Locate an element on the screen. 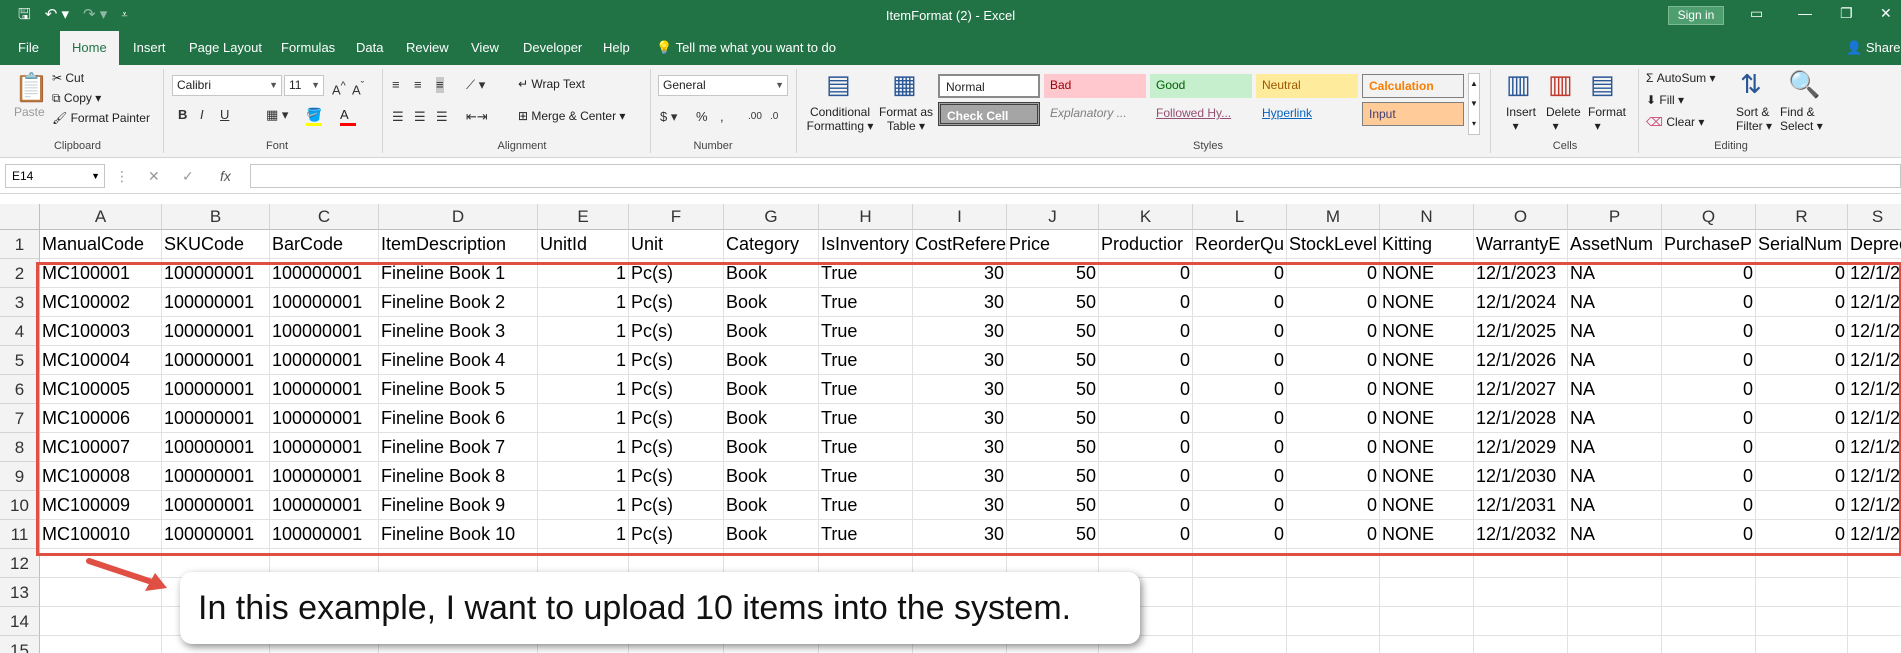 This screenshot has height=653, width=1901. decrease-decimal-icon: .0 is located at coordinates (774, 117).